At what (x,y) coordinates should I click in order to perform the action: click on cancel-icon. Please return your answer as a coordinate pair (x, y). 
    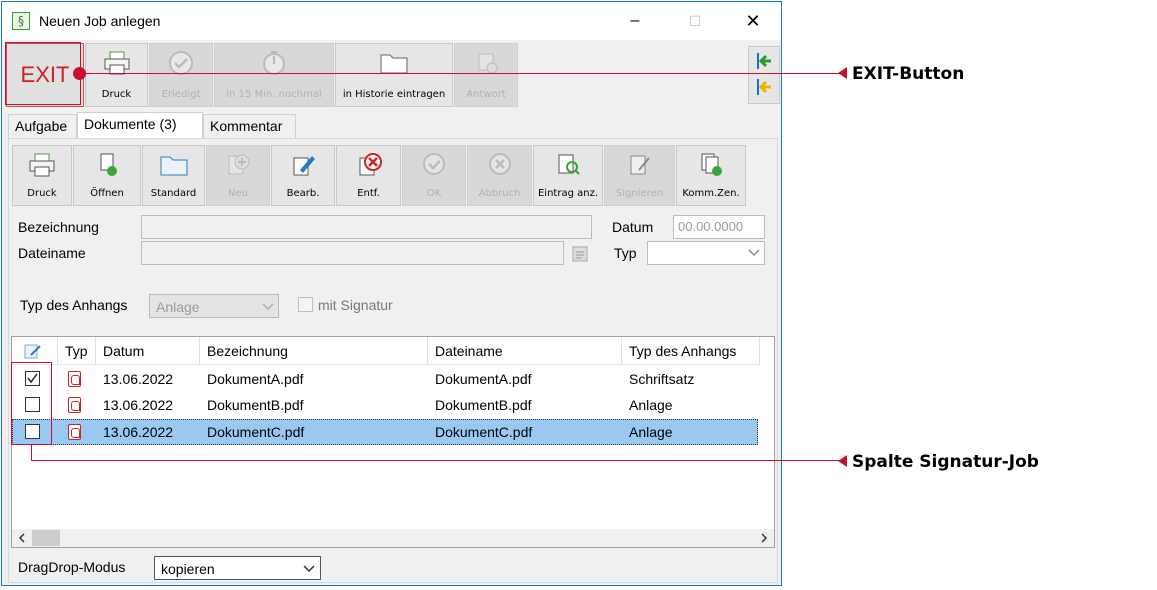
    Looking at the image, I should click on (499, 164).